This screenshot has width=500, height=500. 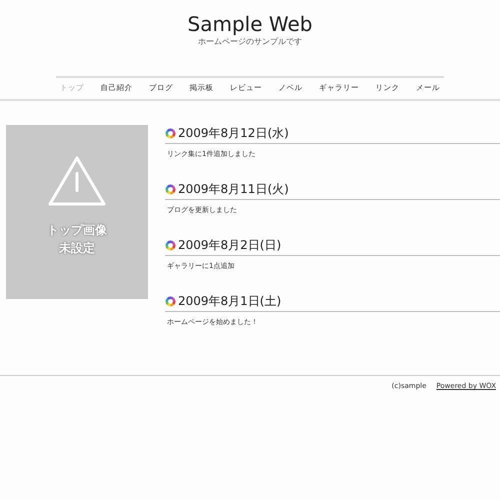 What do you see at coordinates (230, 301) in the screenshot?
I see `entry-date: 2009年8月1日(土)` at bounding box center [230, 301].